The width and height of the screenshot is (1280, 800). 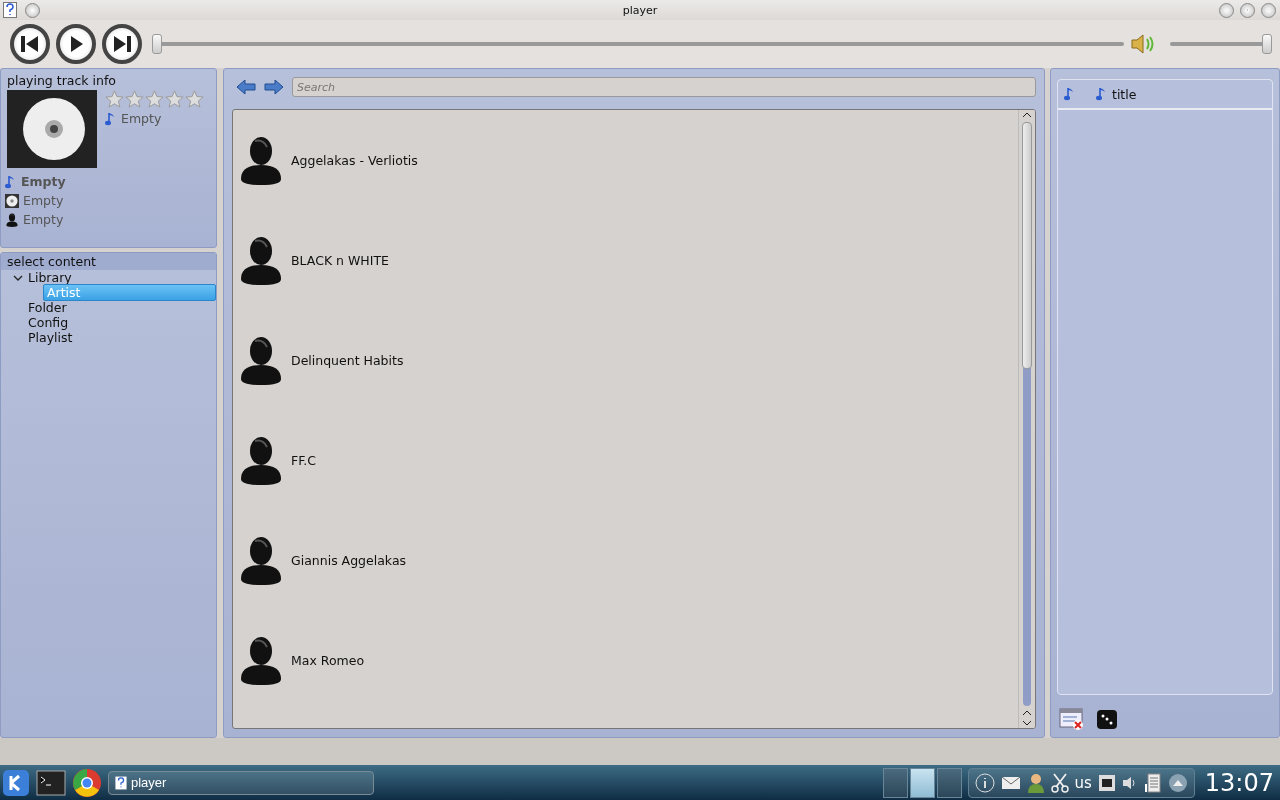 I want to click on next-icon, so click(x=122, y=44).